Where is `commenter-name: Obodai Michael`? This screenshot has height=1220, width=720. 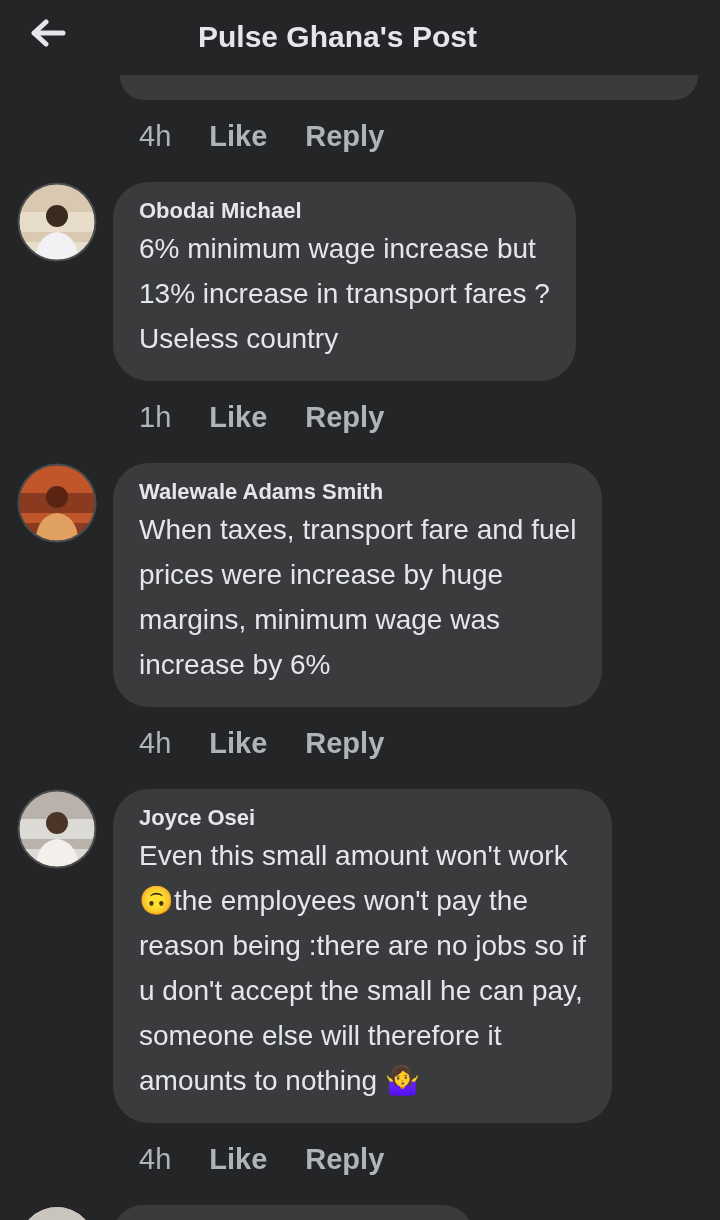 commenter-name: Obodai Michael is located at coordinates (344, 211).